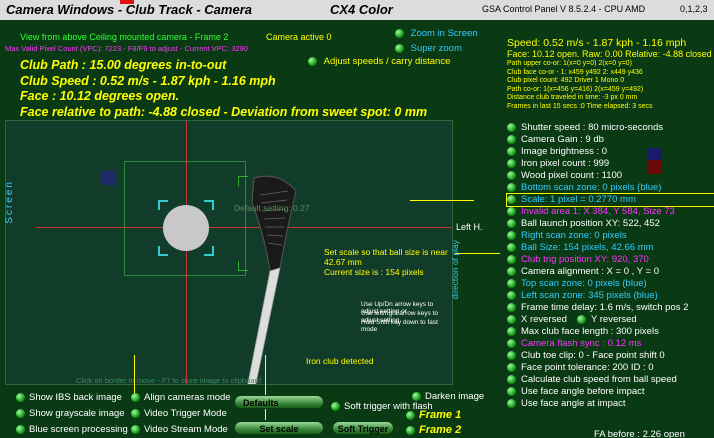  Describe the element at coordinates (610, 368) in the screenshot. I see `setting-item: Face point tolerance: 200 ID : 0` at that location.